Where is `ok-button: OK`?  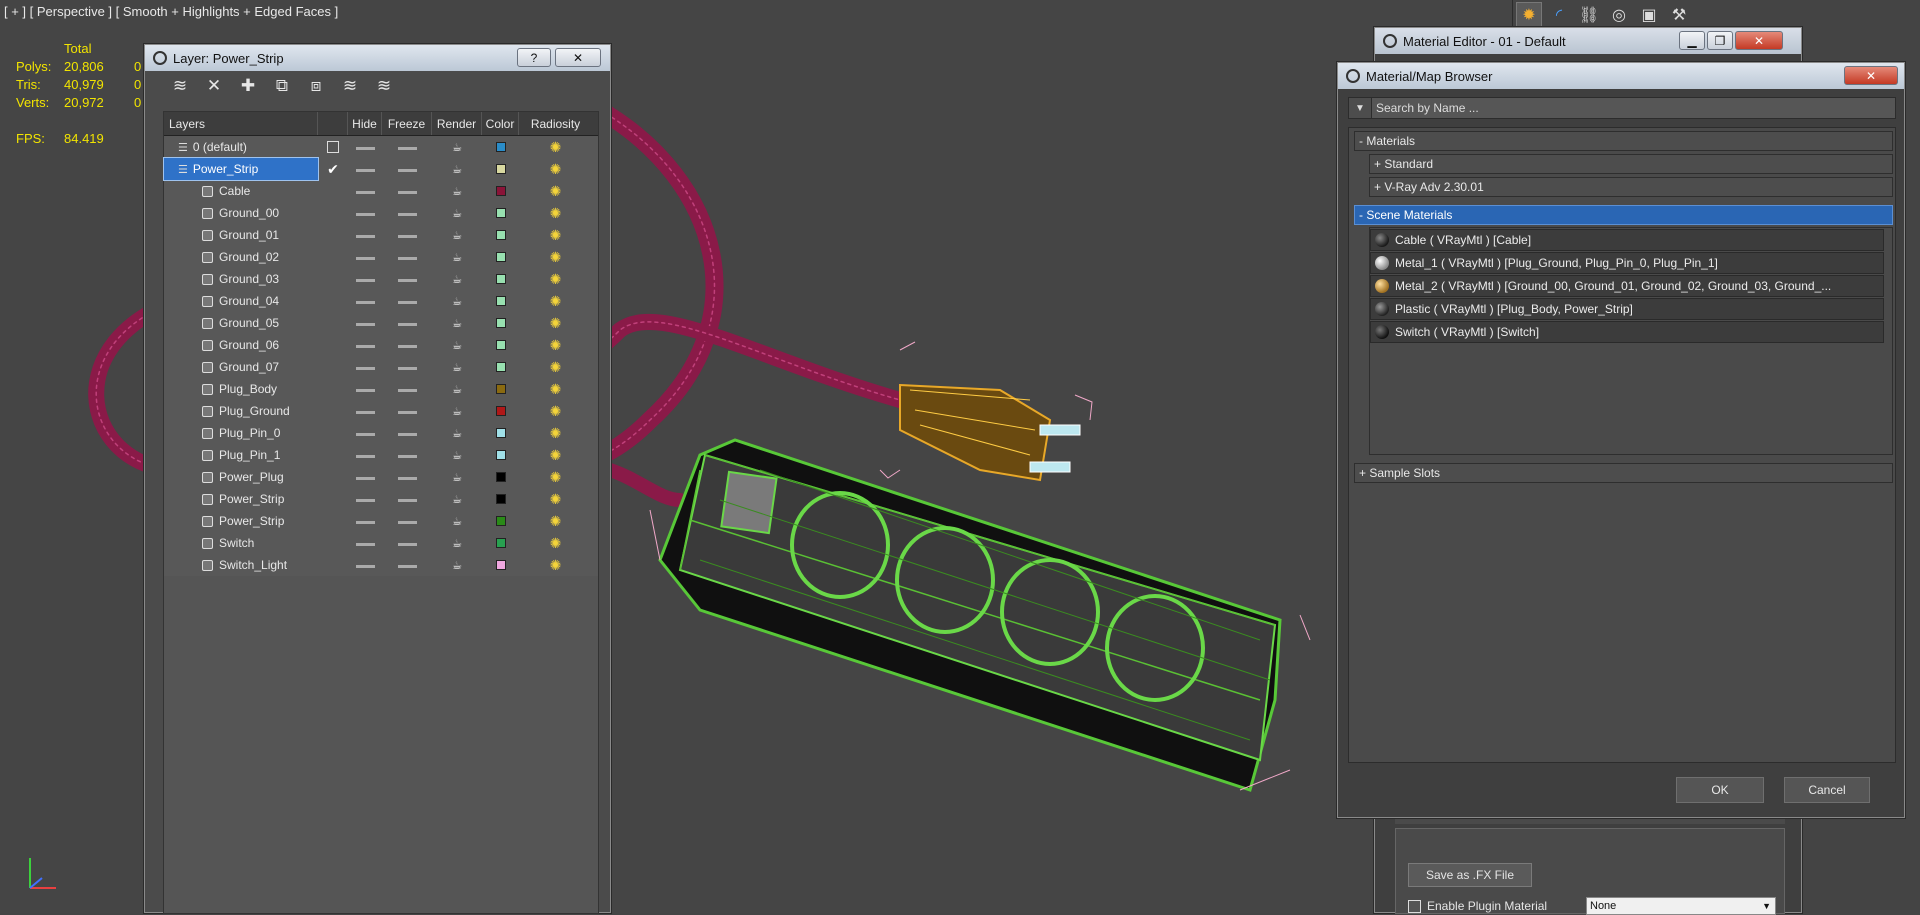 ok-button: OK is located at coordinates (1720, 790).